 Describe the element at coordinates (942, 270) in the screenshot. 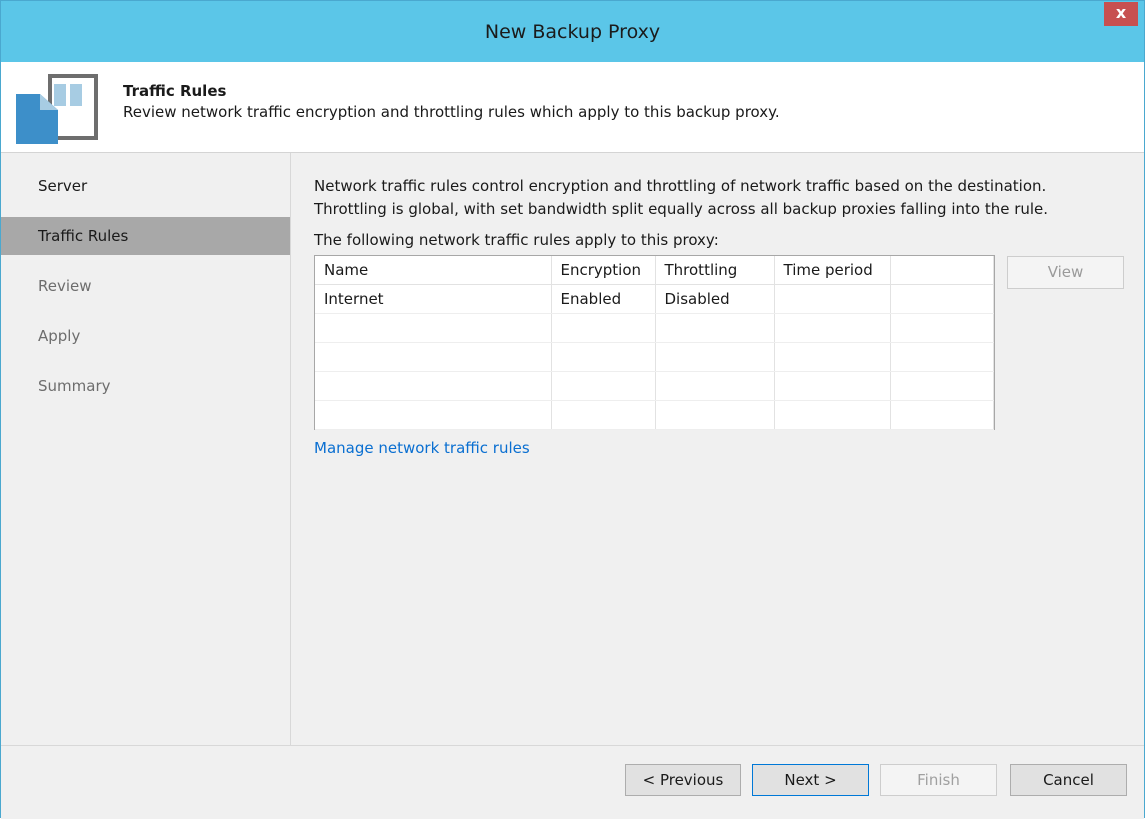

I see `column-header-filler` at that location.